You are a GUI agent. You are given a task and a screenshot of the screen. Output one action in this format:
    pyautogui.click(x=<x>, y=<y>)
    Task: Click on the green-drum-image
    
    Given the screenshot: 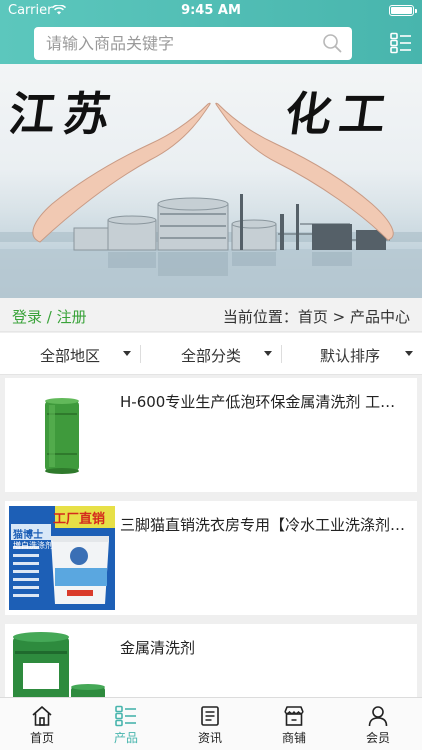 What is the action you would take?
    pyautogui.click(x=62, y=436)
    